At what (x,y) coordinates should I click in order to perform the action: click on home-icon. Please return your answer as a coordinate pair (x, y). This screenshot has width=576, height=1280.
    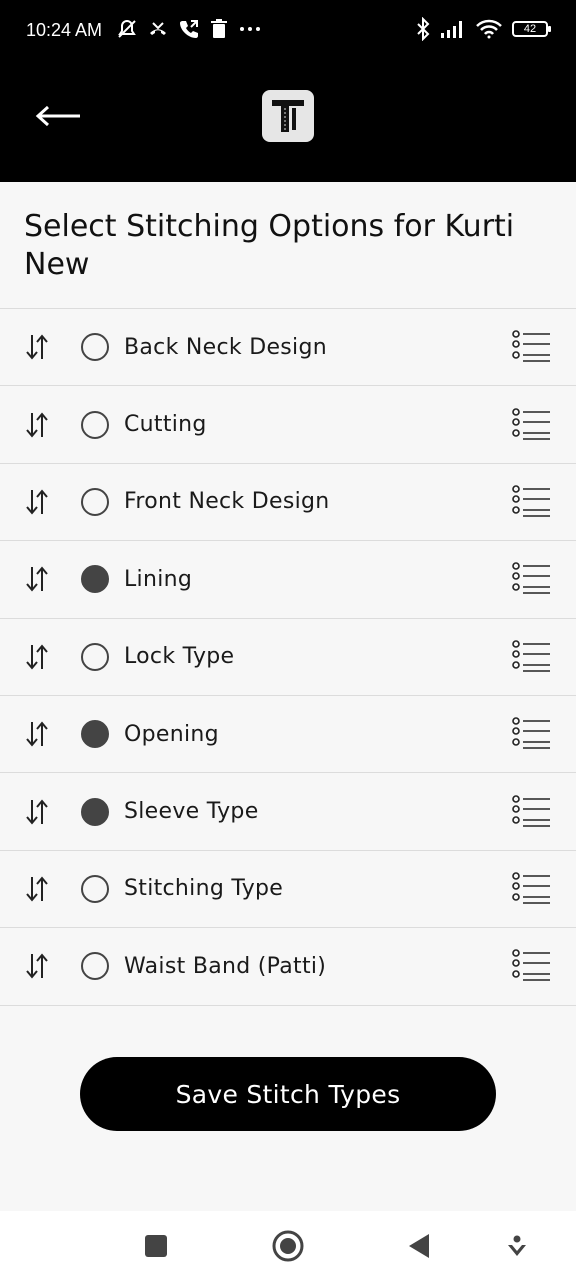
    Looking at the image, I should click on (288, 1246).